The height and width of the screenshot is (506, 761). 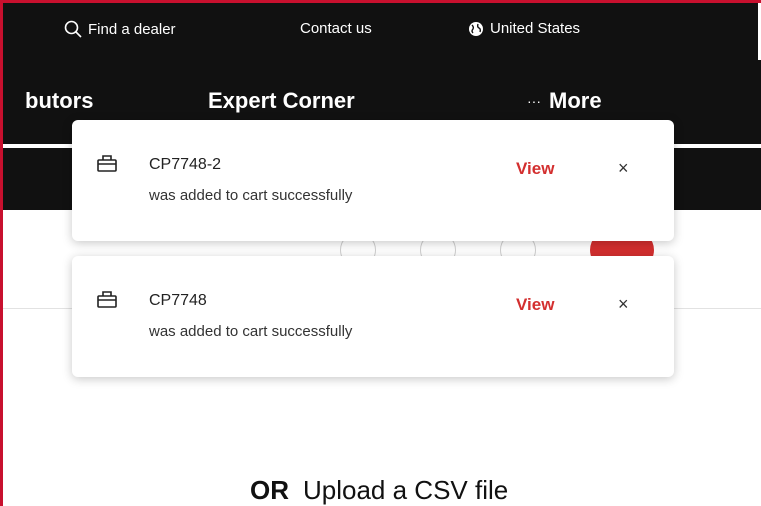 What do you see at coordinates (575, 100) in the screenshot?
I see `nav-item-more-label: More` at bounding box center [575, 100].